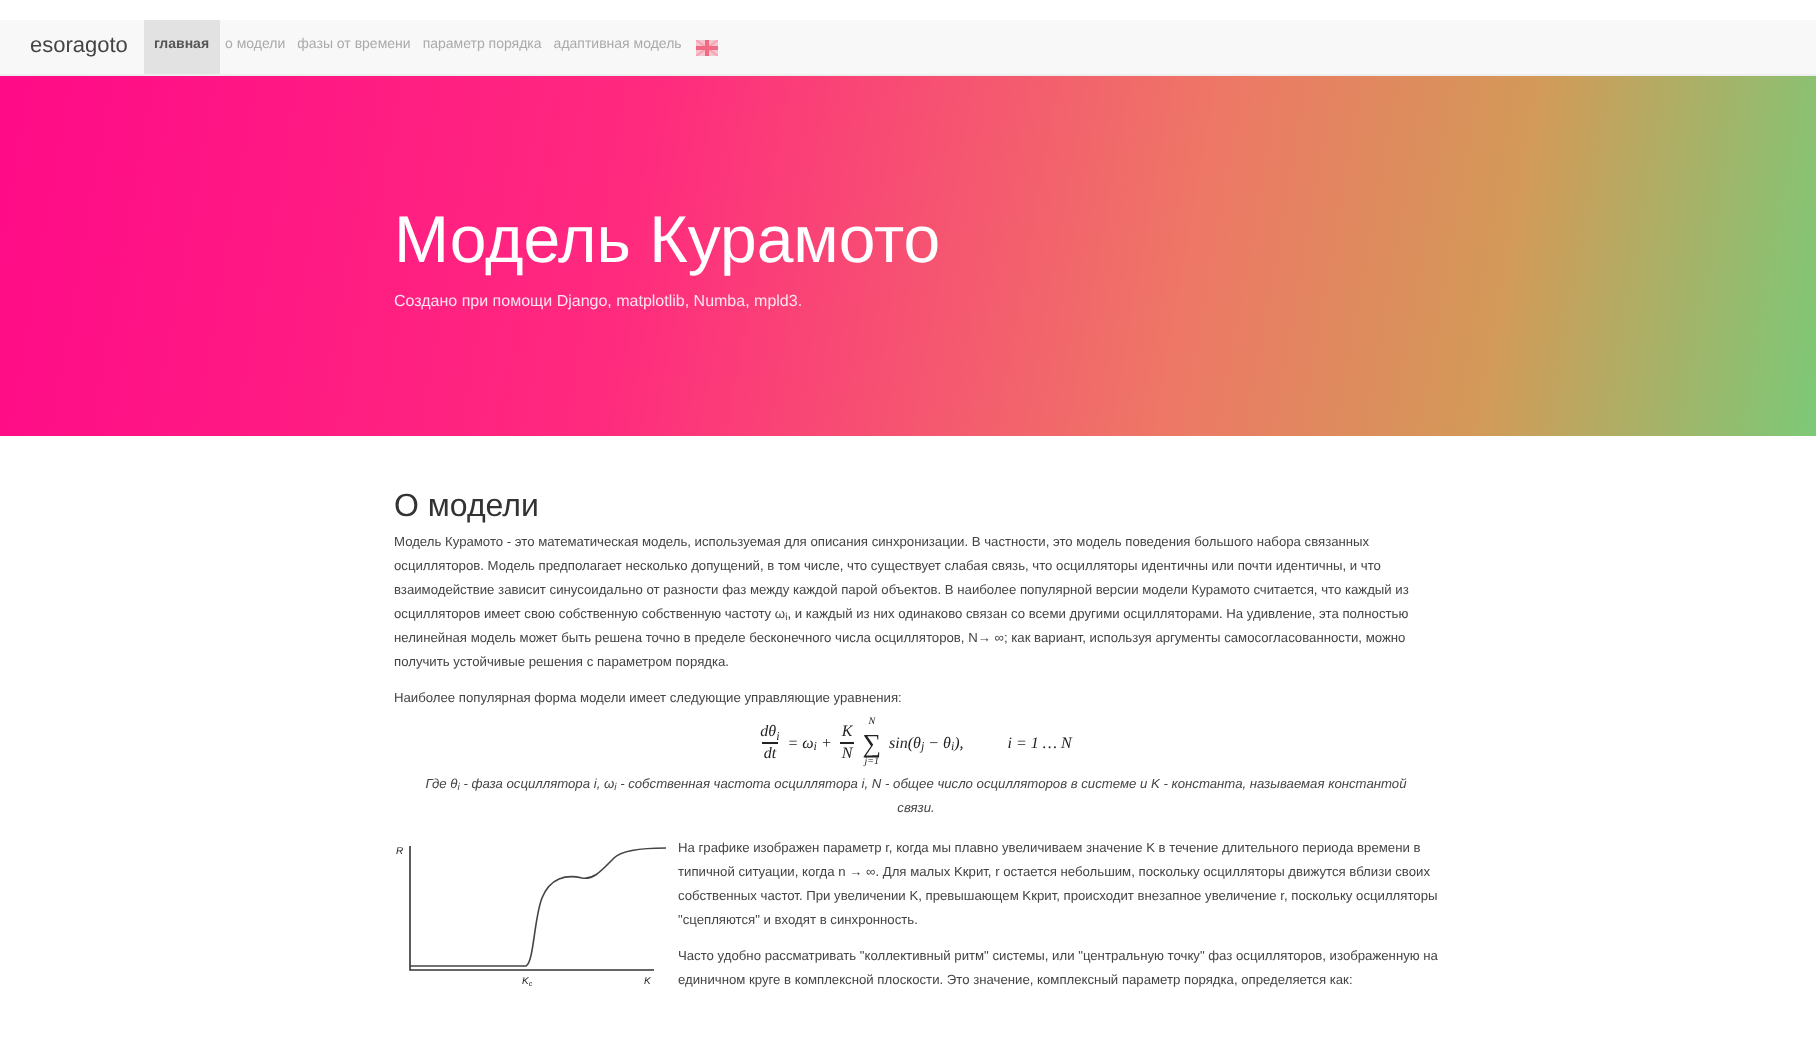  I want to click on hero-subtitle: Создано при помощи Django, matplotlib, Numba, mpld3., so click(599, 301).